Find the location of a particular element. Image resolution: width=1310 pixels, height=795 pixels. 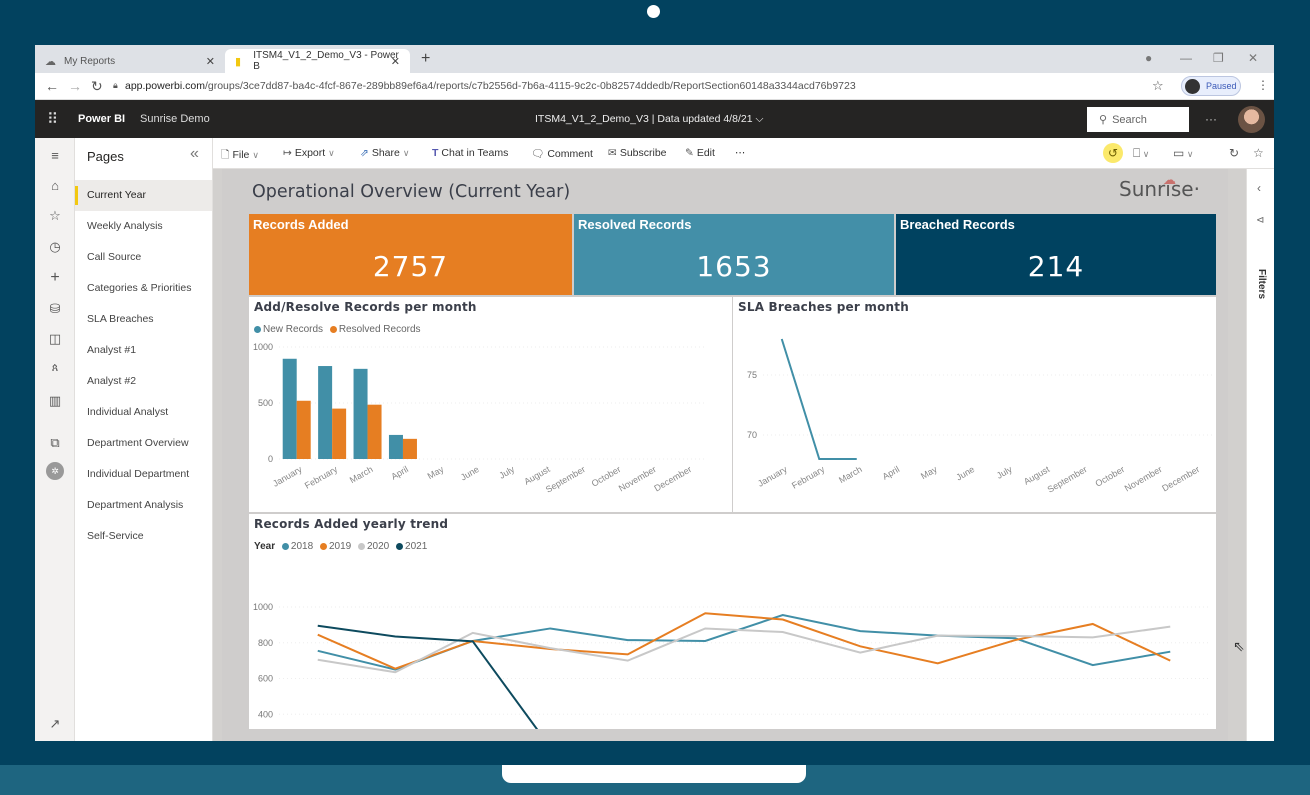

shared-icon: ጰ is located at coordinates (55, 368).